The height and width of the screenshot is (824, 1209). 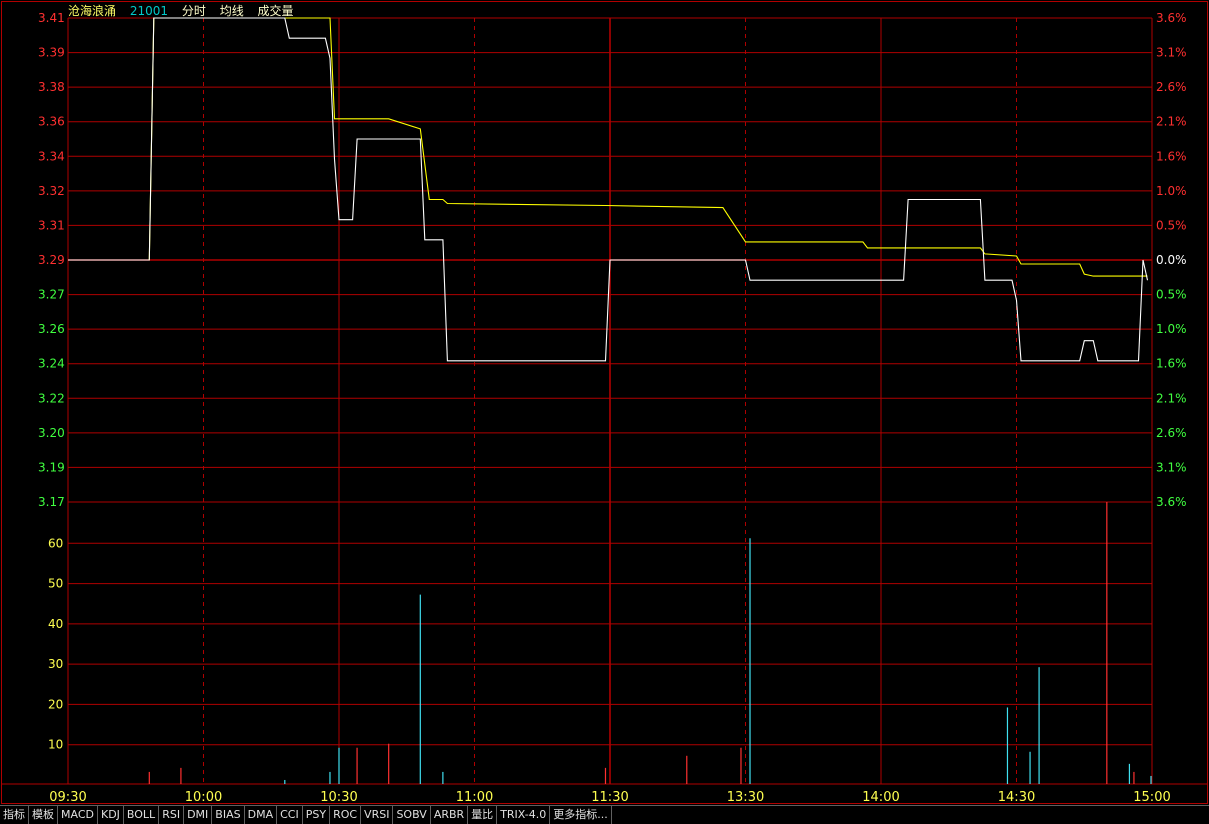 I want to click on time-tick-label: 10:00, so click(x=203, y=797).